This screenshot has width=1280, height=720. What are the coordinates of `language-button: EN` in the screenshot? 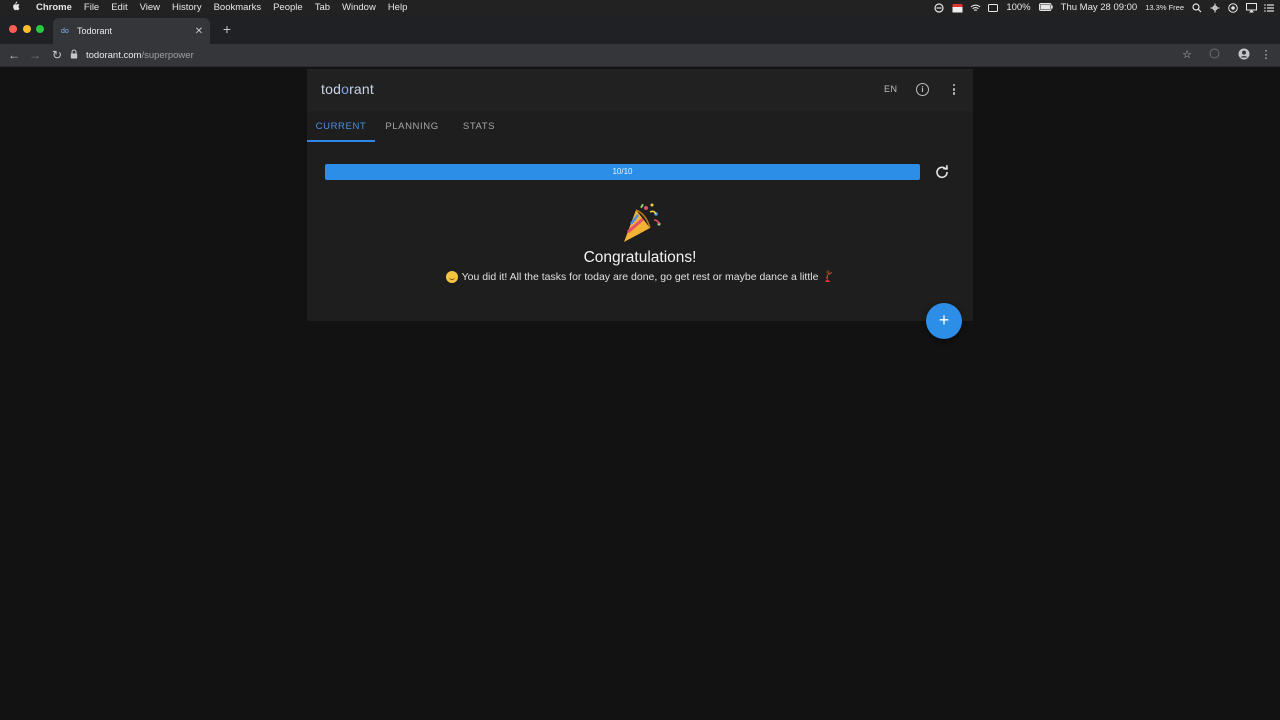 It's located at (891, 89).